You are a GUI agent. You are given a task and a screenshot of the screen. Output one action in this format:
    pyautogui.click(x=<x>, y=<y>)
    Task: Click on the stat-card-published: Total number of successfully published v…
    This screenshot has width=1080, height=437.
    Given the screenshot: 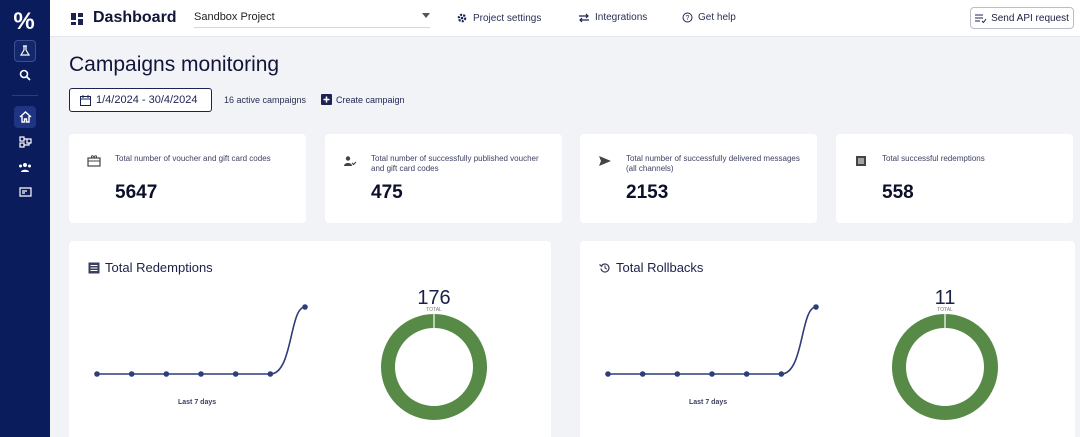 What is the action you would take?
    pyautogui.click(x=443, y=178)
    